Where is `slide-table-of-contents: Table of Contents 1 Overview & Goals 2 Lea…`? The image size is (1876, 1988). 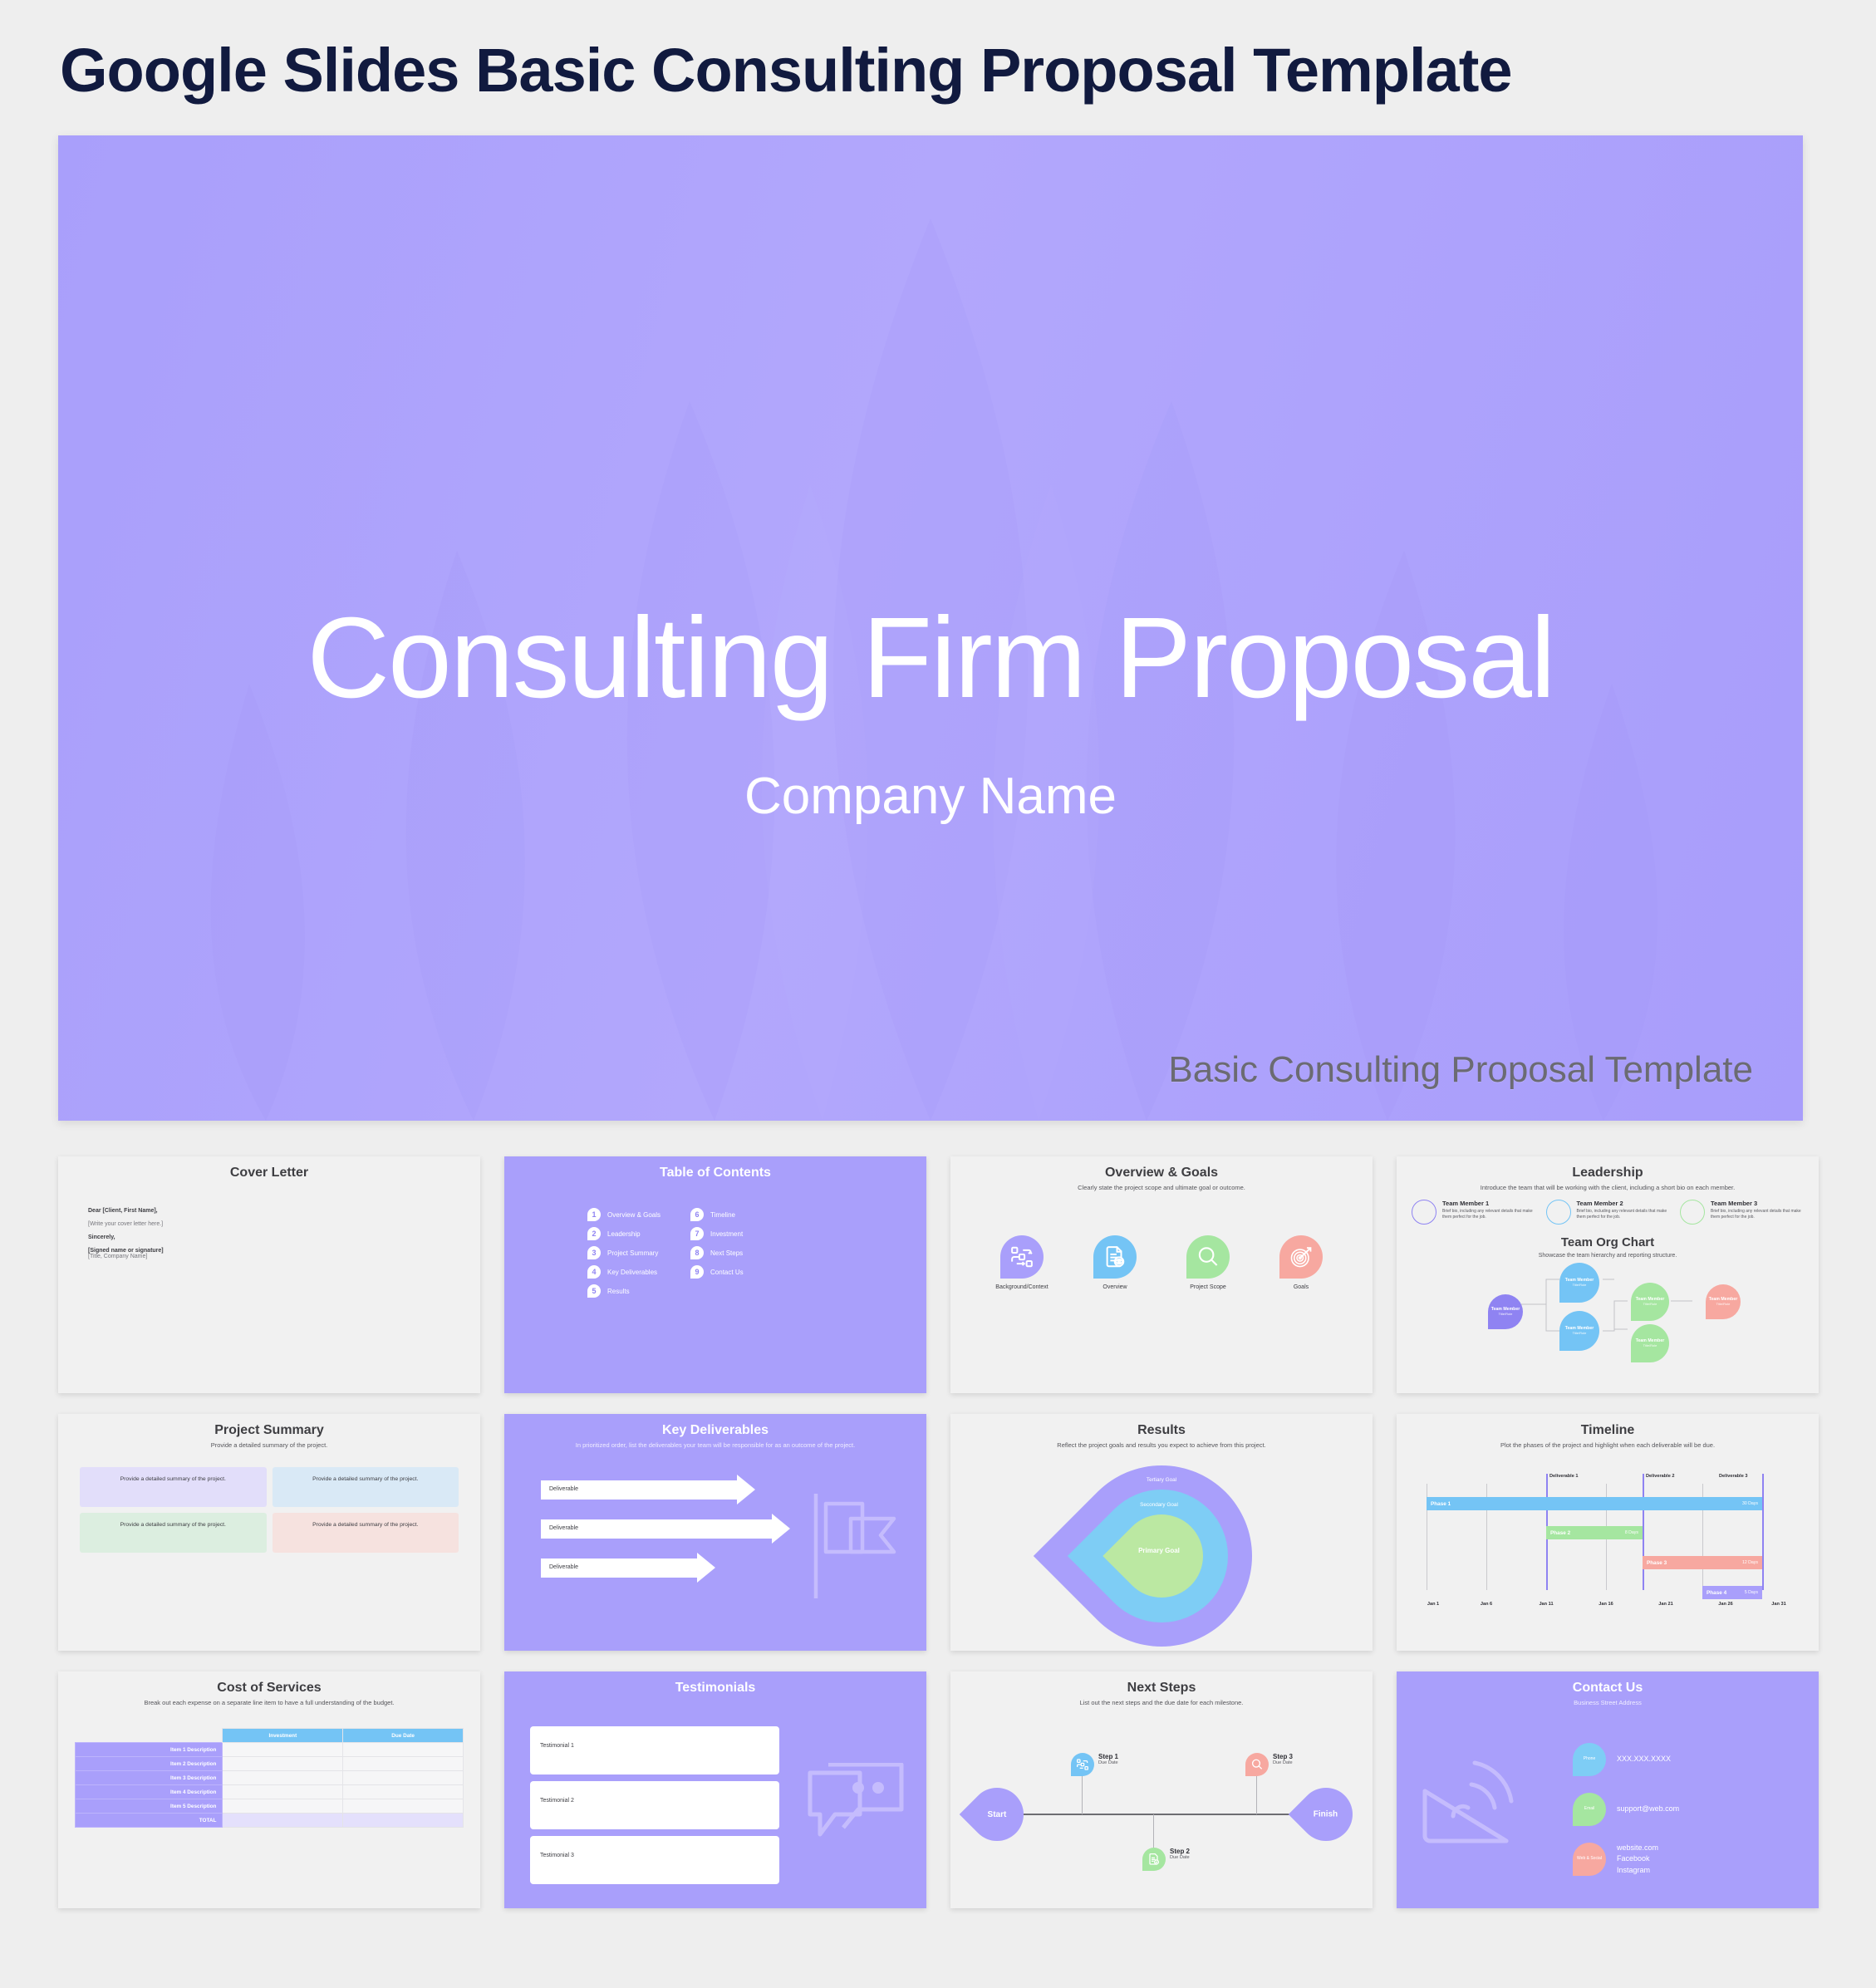 slide-table-of-contents: Table of Contents 1 Overview & Goals 2 Lea… is located at coordinates (715, 1275).